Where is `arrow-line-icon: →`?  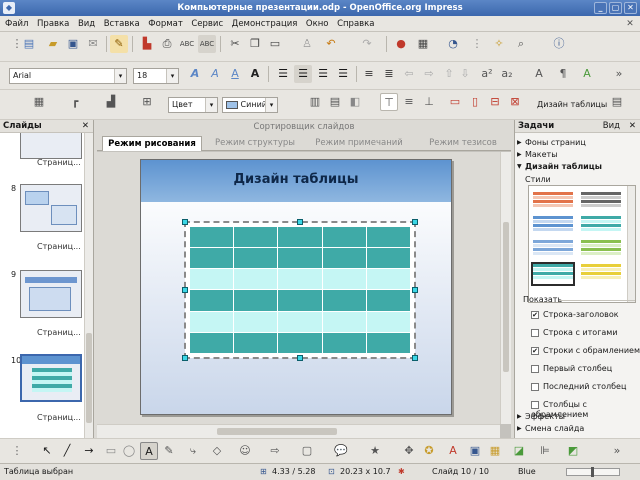 arrow-line-icon: → is located at coordinates (89, 451).